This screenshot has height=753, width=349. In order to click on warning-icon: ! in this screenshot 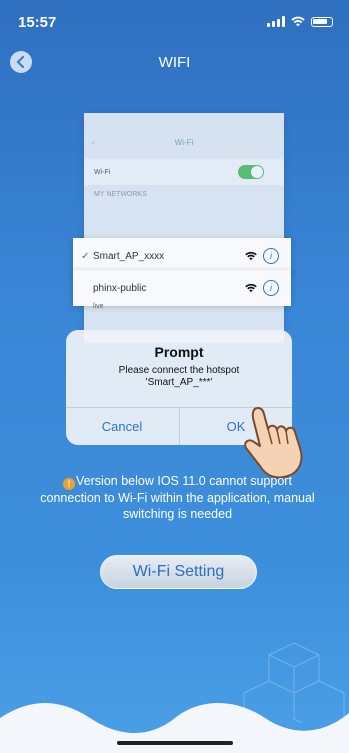, I will do `click(69, 484)`.